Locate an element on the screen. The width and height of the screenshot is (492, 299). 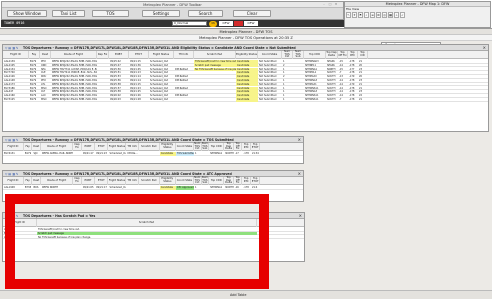
target-icon: ◎ is located at coordinates (384, 15).